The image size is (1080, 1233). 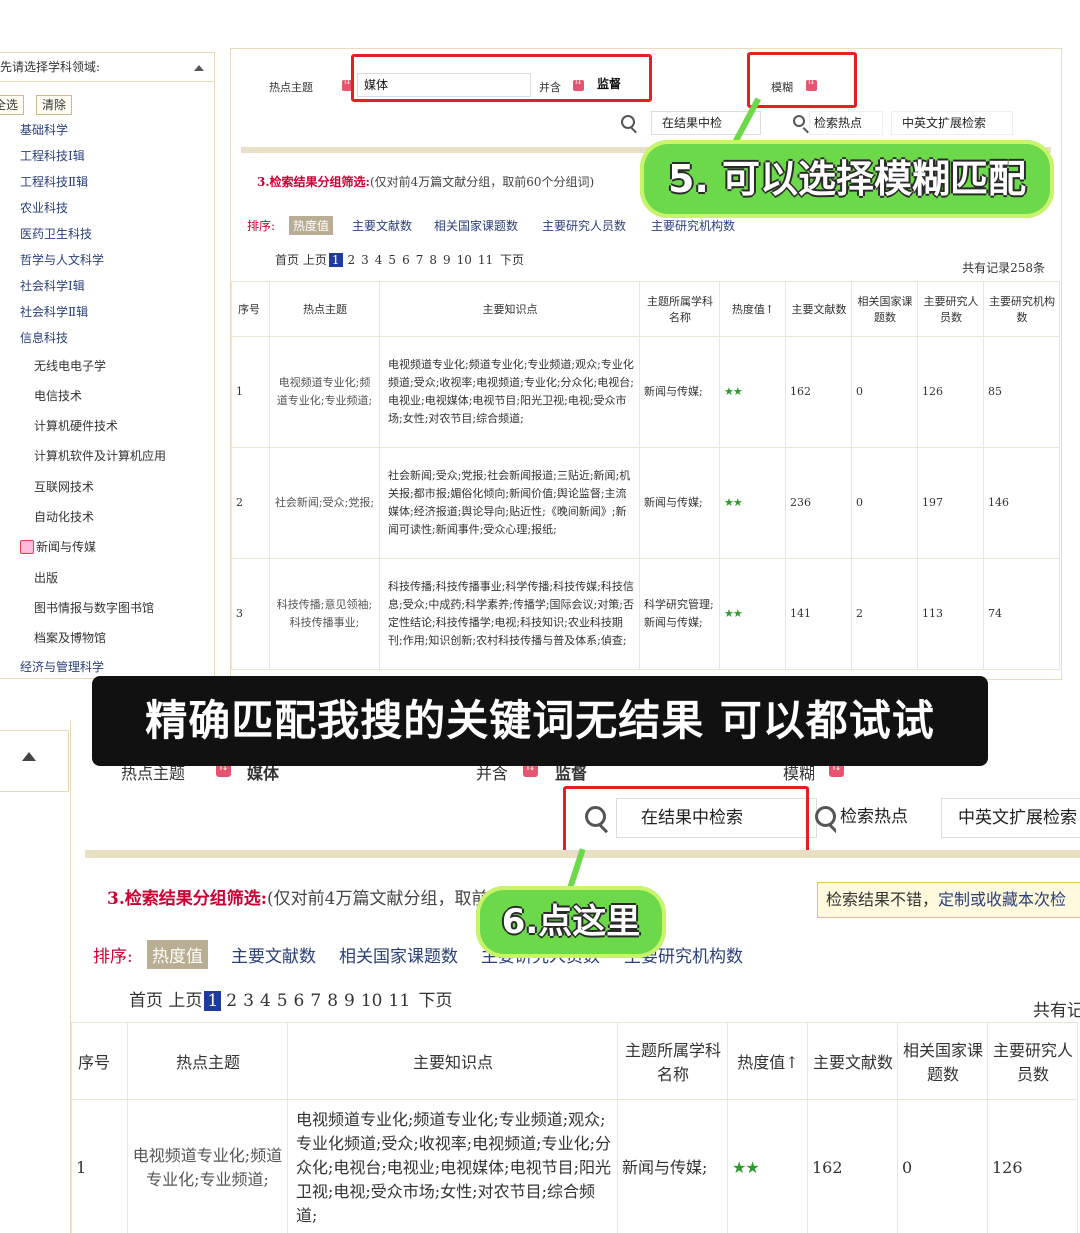 What do you see at coordinates (70, 365) in the screenshot?
I see `sidebar-item: 无线电电子学` at bounding box center [70, 365].